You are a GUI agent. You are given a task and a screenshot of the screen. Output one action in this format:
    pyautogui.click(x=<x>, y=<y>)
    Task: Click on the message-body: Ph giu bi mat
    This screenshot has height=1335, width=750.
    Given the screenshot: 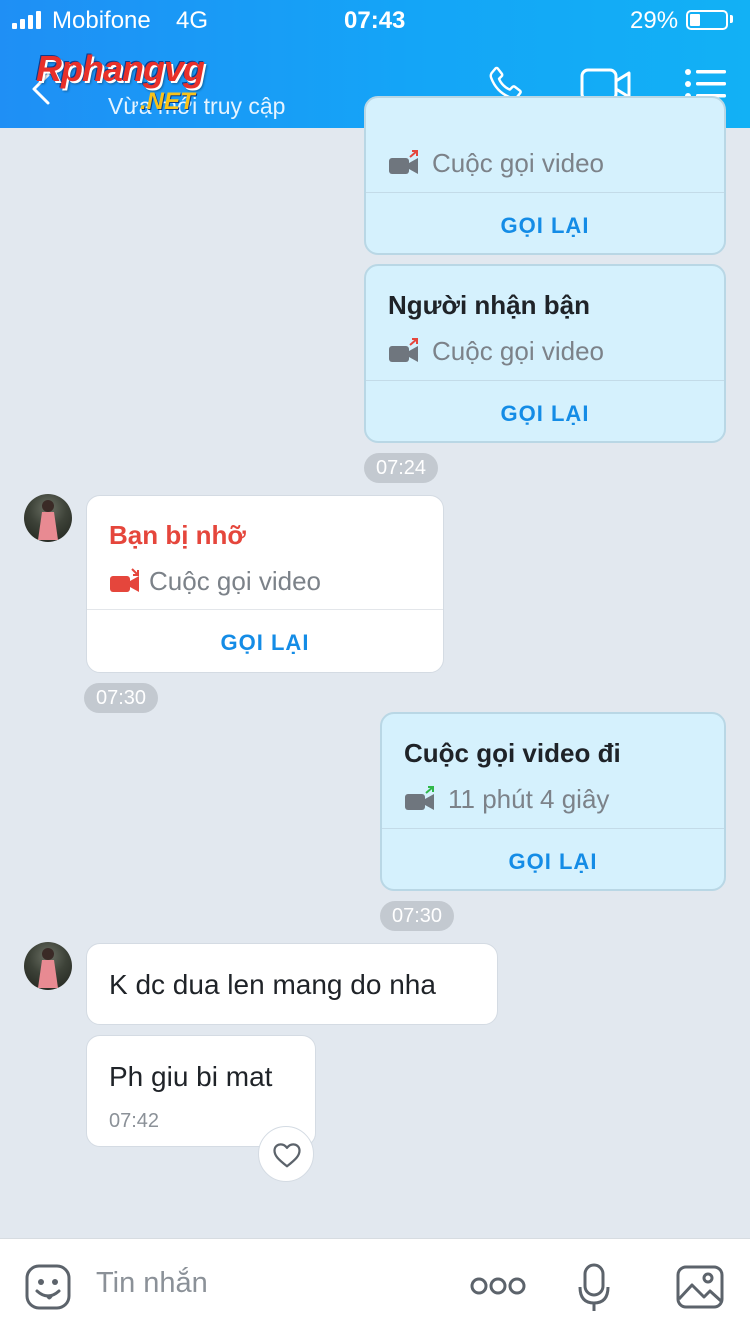 What is the action you would take?
    pyautogui.click(x=191, y=1076)
    